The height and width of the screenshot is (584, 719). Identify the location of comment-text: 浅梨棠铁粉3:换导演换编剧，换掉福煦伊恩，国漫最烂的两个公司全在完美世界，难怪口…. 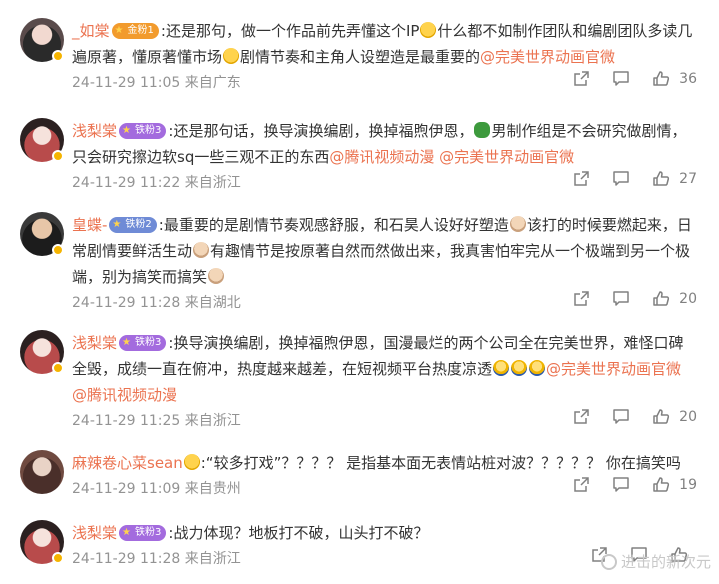
(384, 369).